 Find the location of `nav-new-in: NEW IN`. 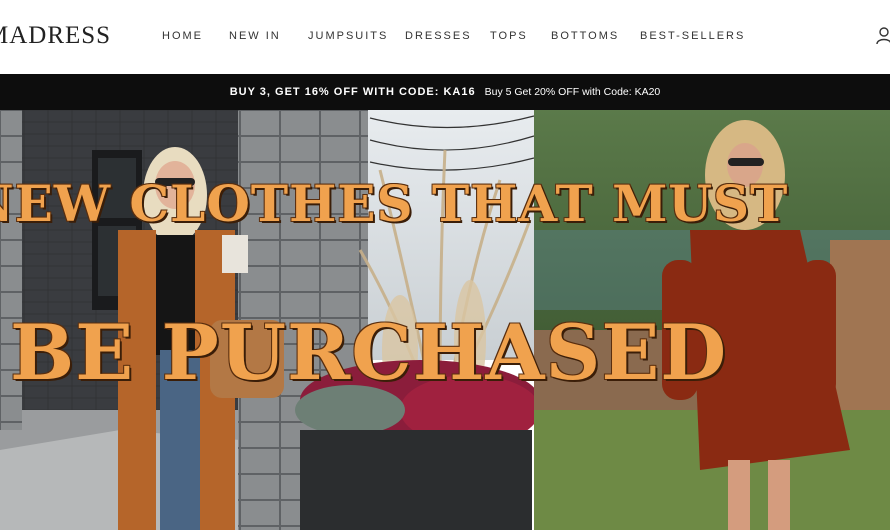

nav-new-in: NEW IN is located at coordinates (255, 36).